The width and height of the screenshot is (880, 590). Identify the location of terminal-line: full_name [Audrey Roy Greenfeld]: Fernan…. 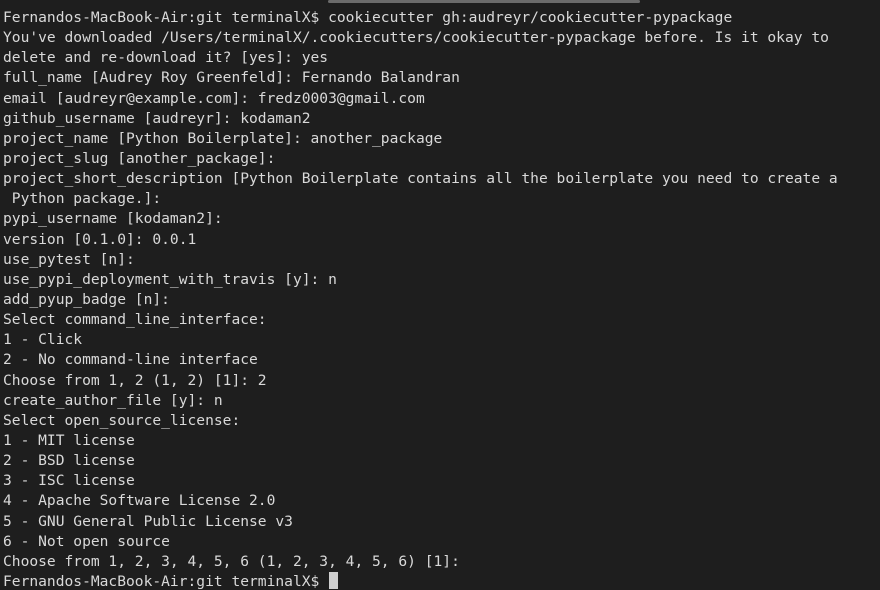
(231, 78).